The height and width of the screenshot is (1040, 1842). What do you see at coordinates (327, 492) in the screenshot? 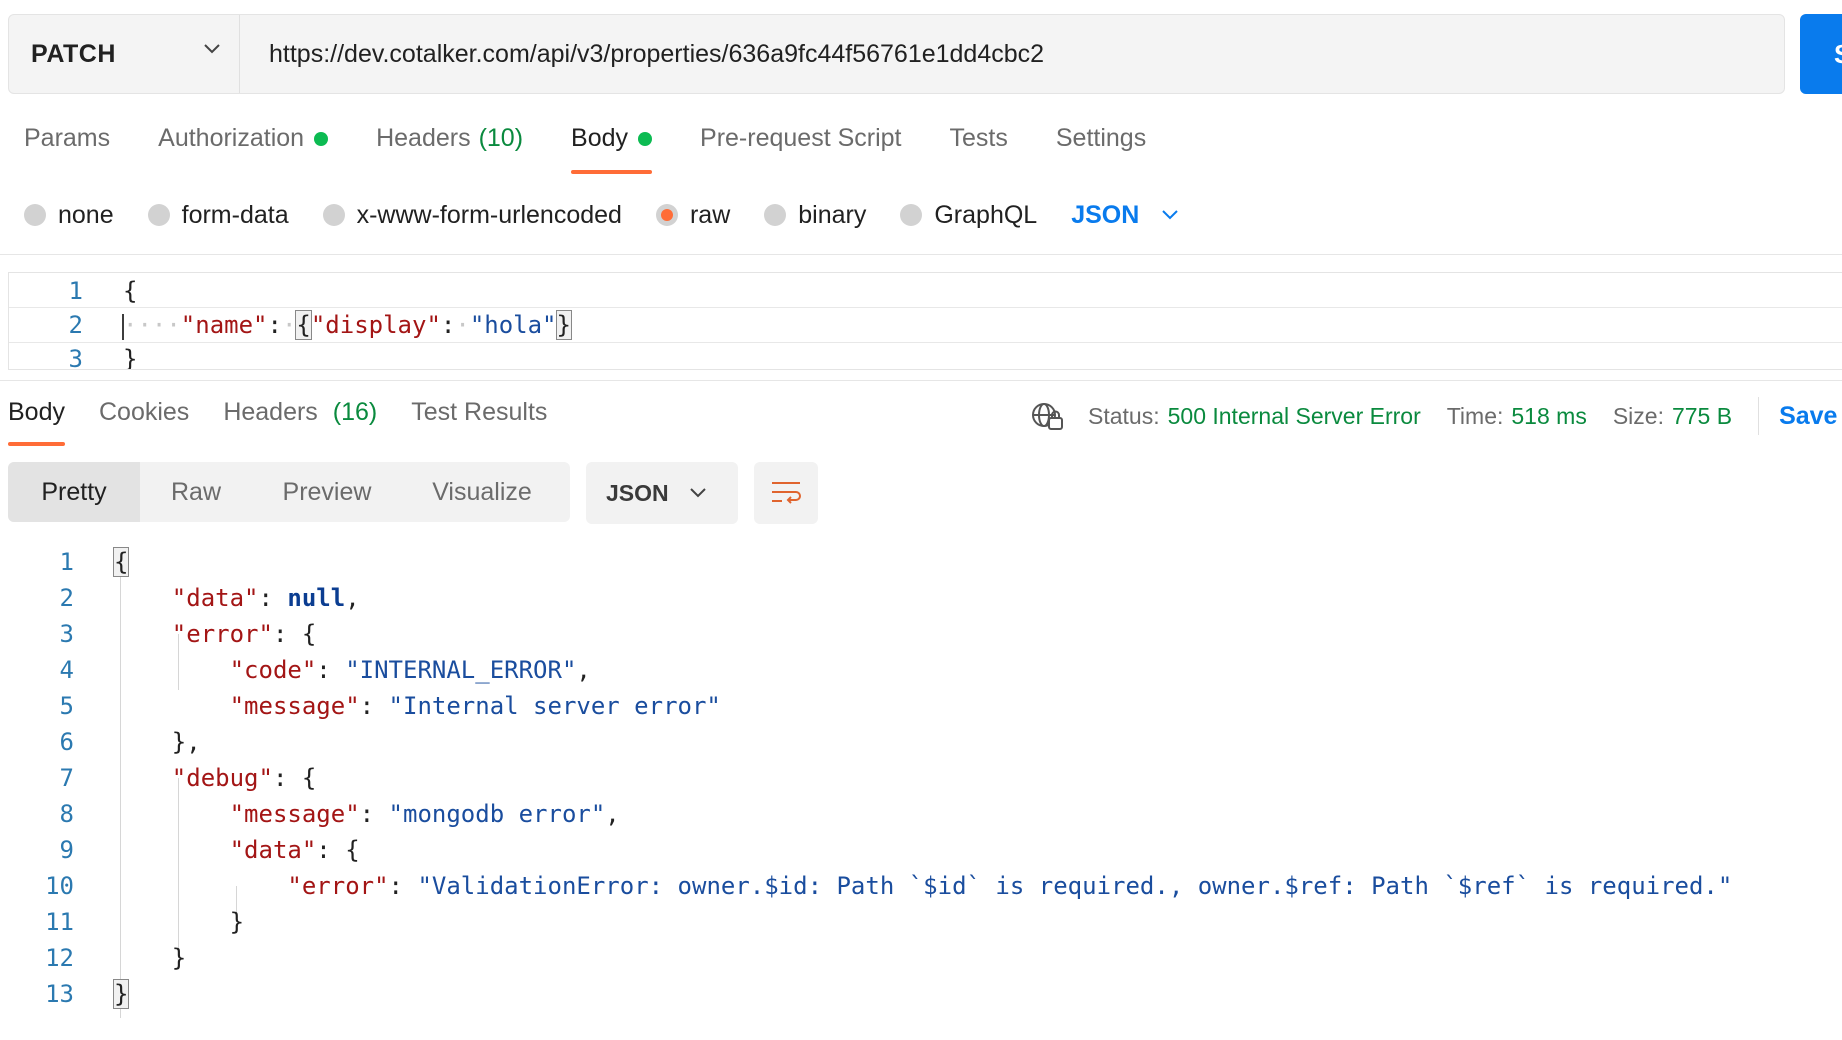
I see `view-preview-button: Preview` at bounding box center [327, 492].